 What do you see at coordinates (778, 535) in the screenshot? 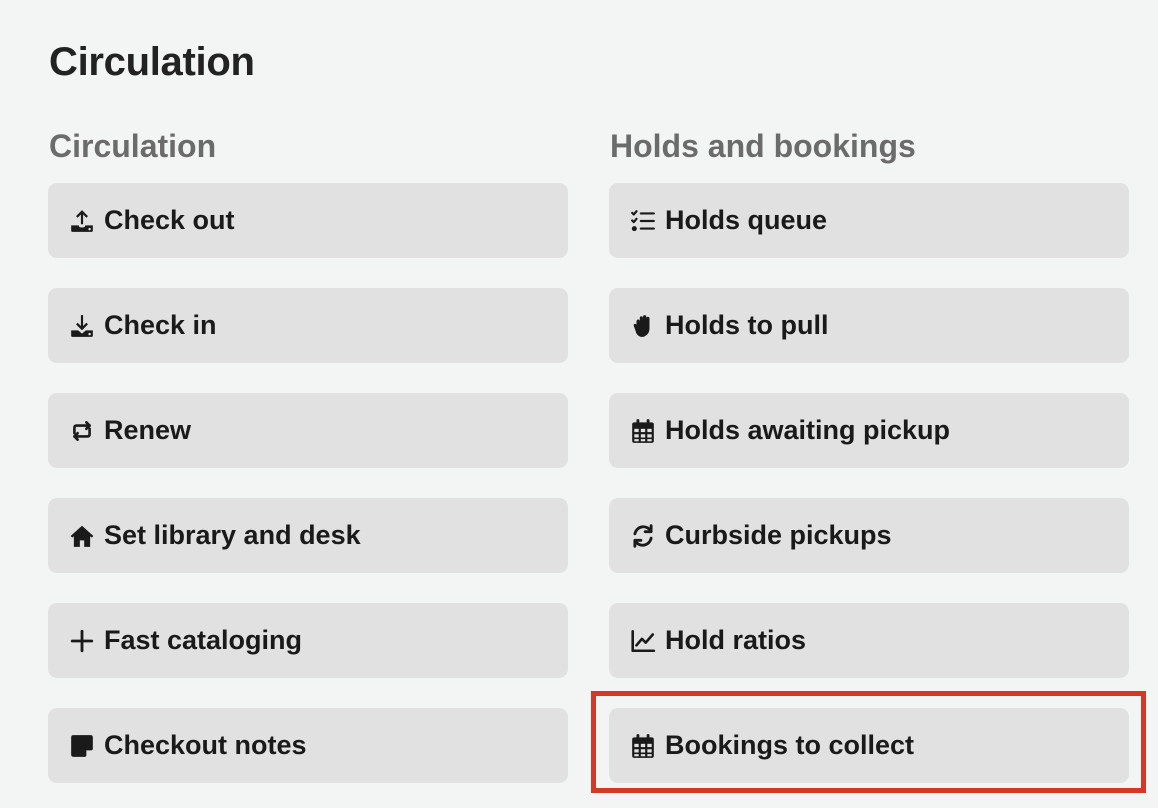
I see `curbside-pickups-label: Curbside pickups` at bounding box center [778, 535].